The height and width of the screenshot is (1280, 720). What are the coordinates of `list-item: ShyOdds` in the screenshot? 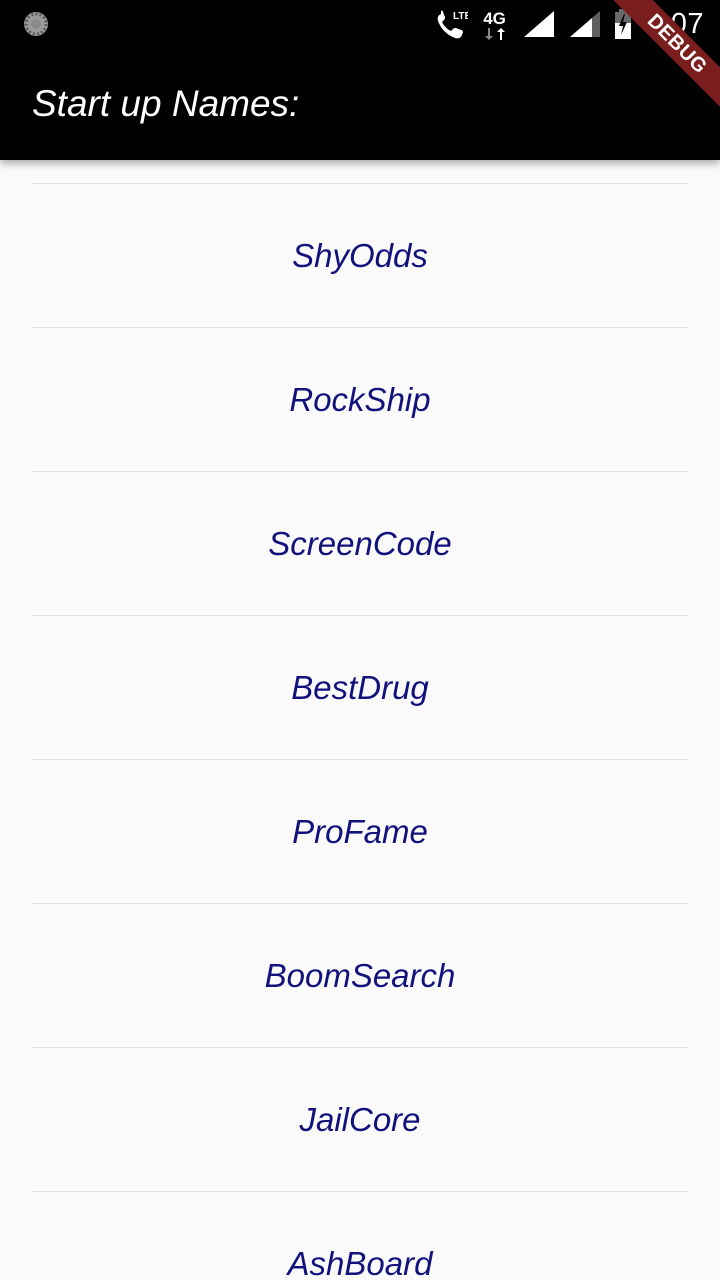 It's located at (360, 255).